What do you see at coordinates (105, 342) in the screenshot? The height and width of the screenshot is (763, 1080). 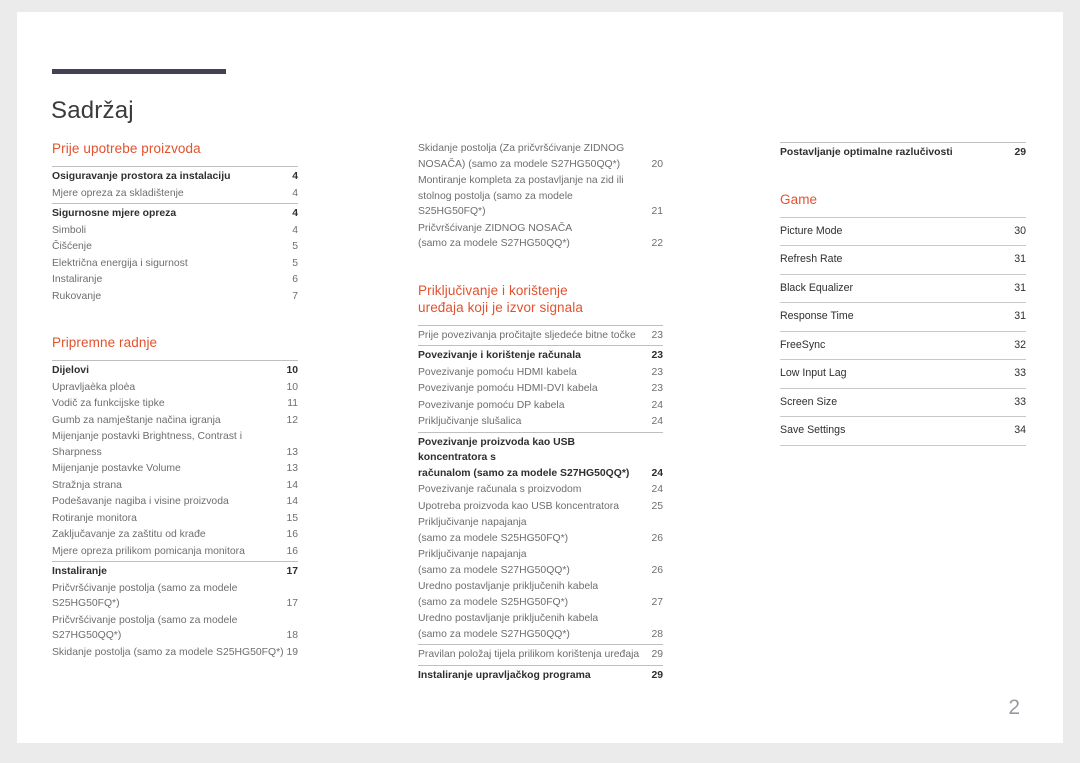 I see `section-heading: Pripremne radnje` at bounding box center [105, 342].